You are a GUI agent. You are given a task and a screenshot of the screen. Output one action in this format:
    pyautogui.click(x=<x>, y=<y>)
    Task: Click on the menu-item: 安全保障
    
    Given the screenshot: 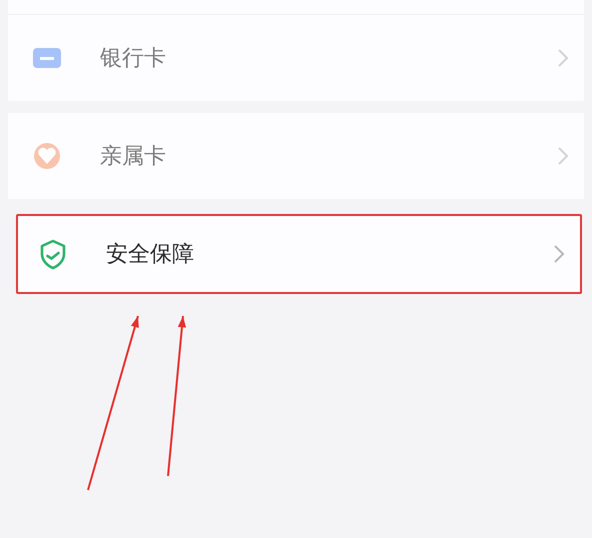 What is the action you would take?
    pyautogui.click(x=299, y=254)
    